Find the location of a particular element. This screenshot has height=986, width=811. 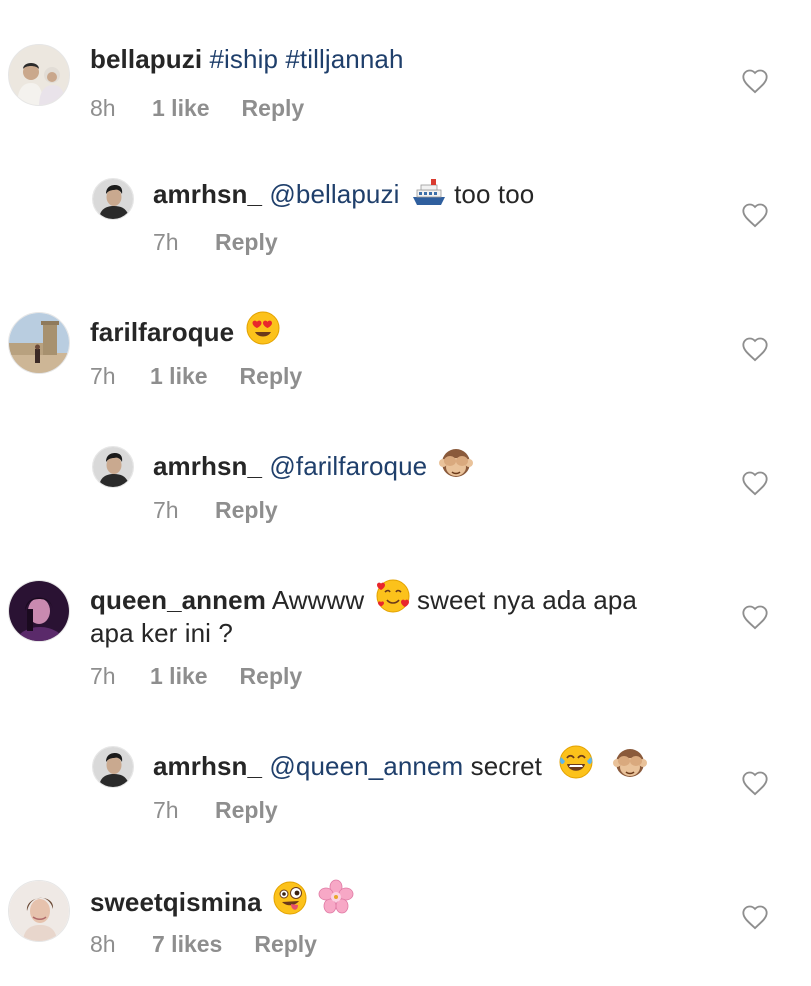

comment-text-continued: sweet nya ada apa is located at coordinates (526, 600).